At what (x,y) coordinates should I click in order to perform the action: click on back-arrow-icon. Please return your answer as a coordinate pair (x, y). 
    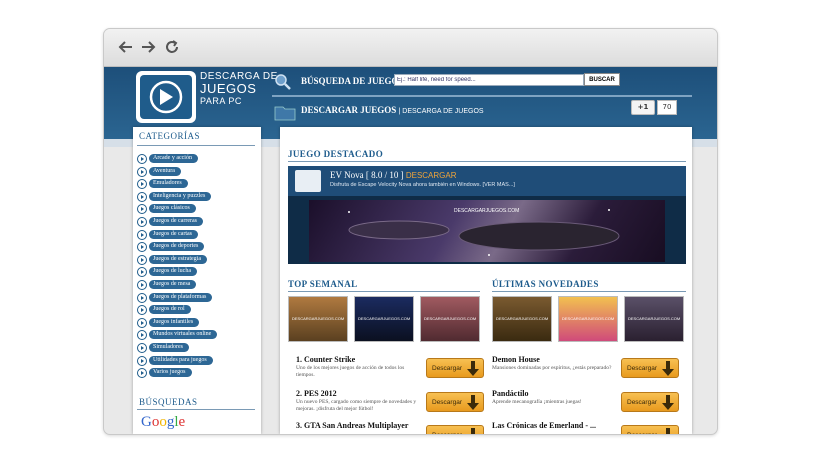
    Looking at the image, I should click on (126, 47).